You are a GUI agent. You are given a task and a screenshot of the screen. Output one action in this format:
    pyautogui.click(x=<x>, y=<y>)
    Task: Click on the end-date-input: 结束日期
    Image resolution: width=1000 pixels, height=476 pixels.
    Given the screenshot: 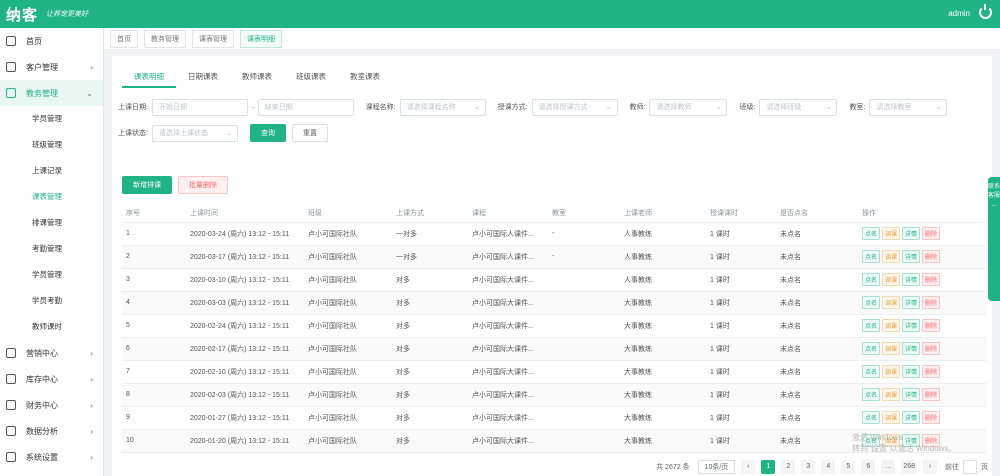 What is the action you would take?
    pyautogui.click(x=305, y=107)
    